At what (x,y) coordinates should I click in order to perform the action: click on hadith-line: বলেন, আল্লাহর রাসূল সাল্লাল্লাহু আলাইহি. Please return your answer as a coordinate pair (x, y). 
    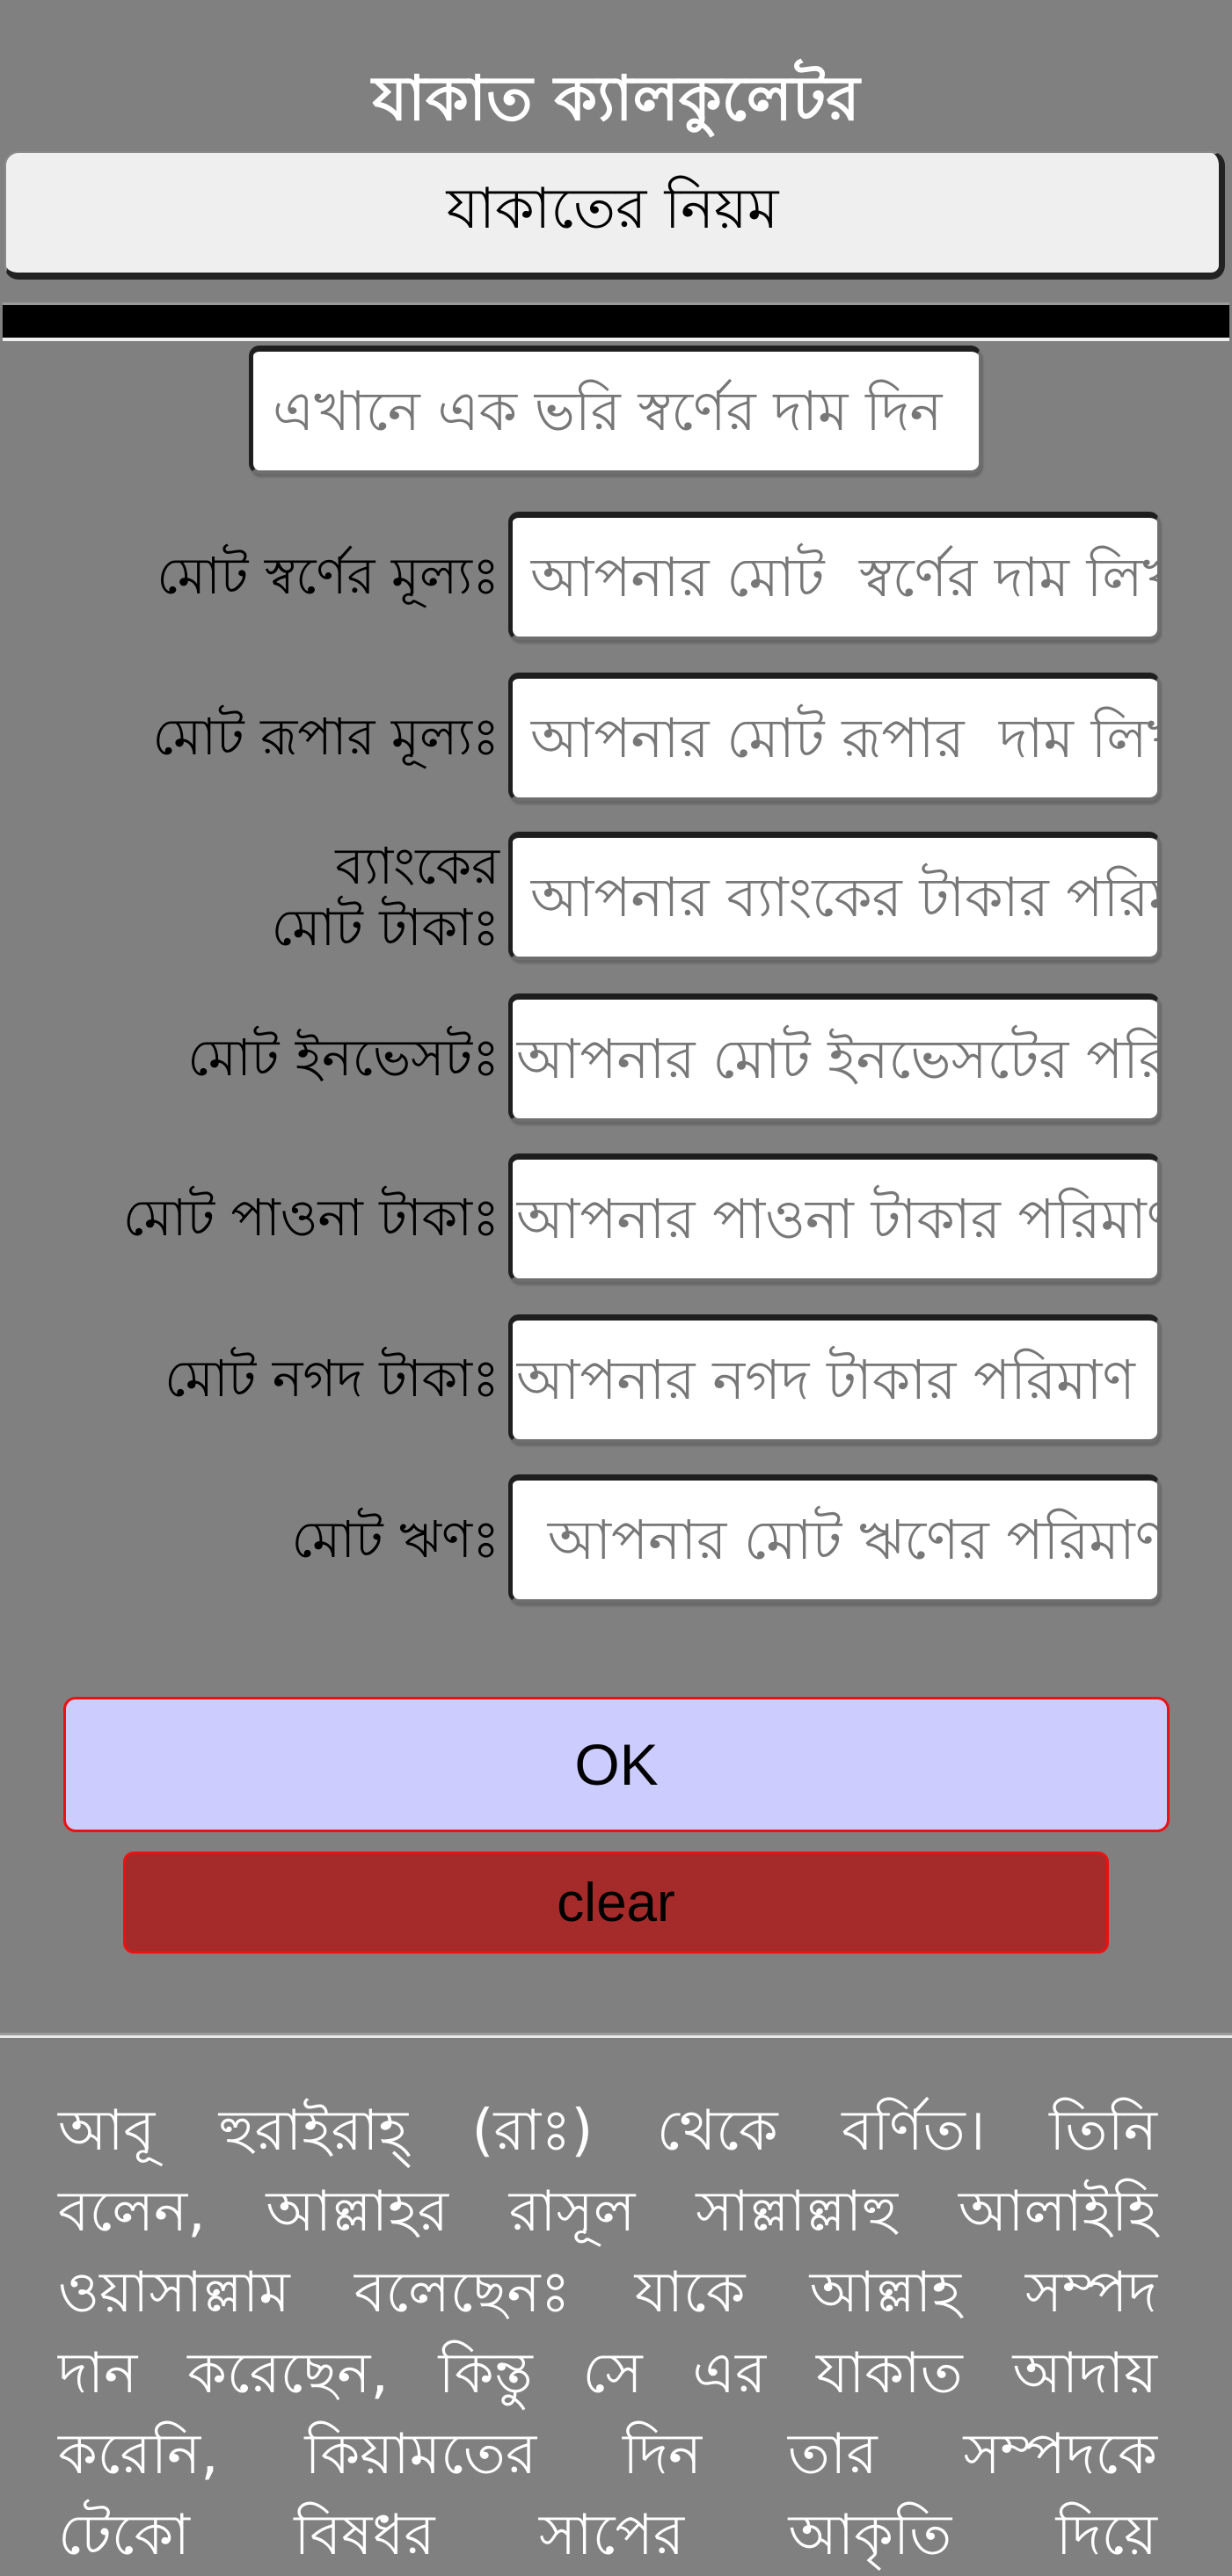
    Looking at the image, I should click on (607, 2212).